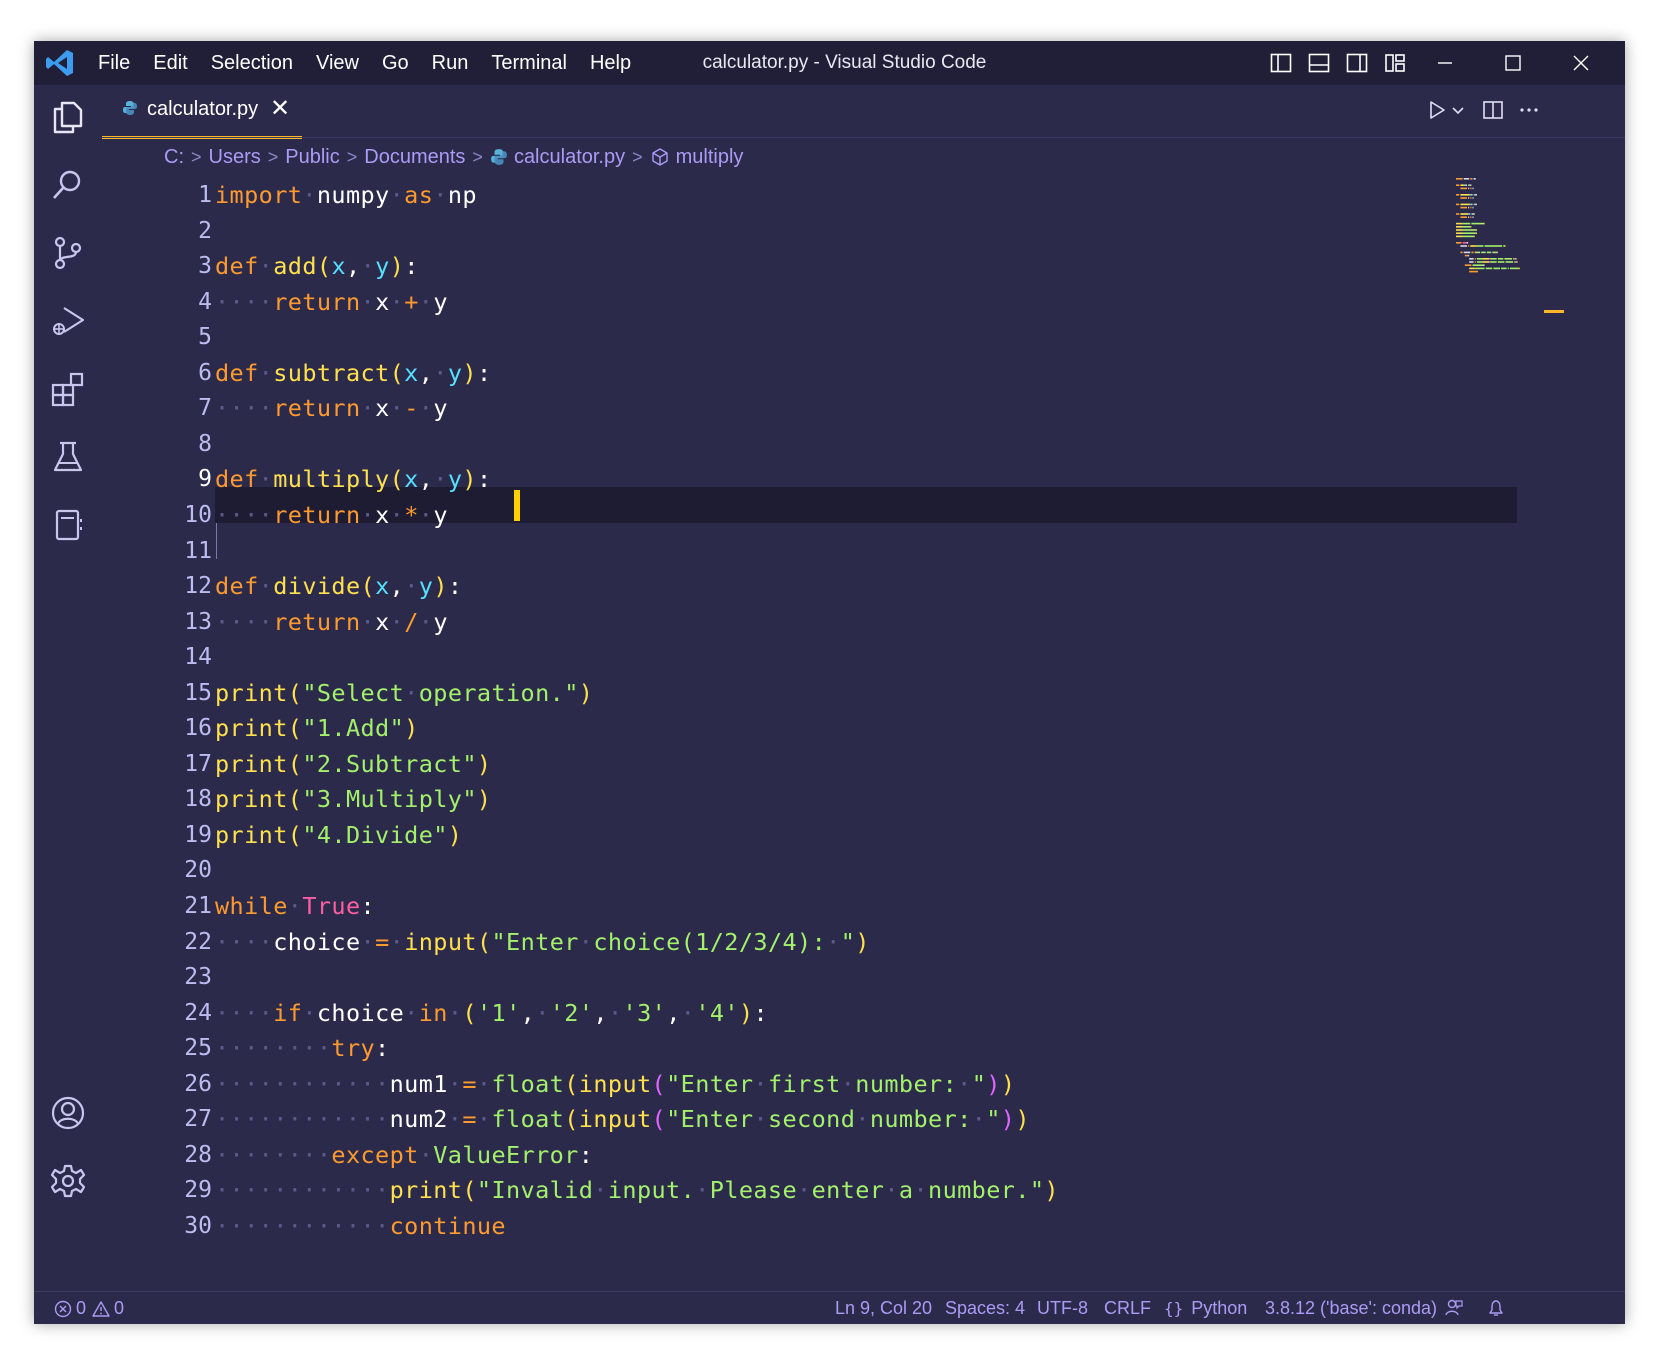 This screenshot has width=1659, height=1361. What do you see at coordinates (157, 1048) in the screenshot?
I see `line-number: 25` at bounding box center [157, 1048].